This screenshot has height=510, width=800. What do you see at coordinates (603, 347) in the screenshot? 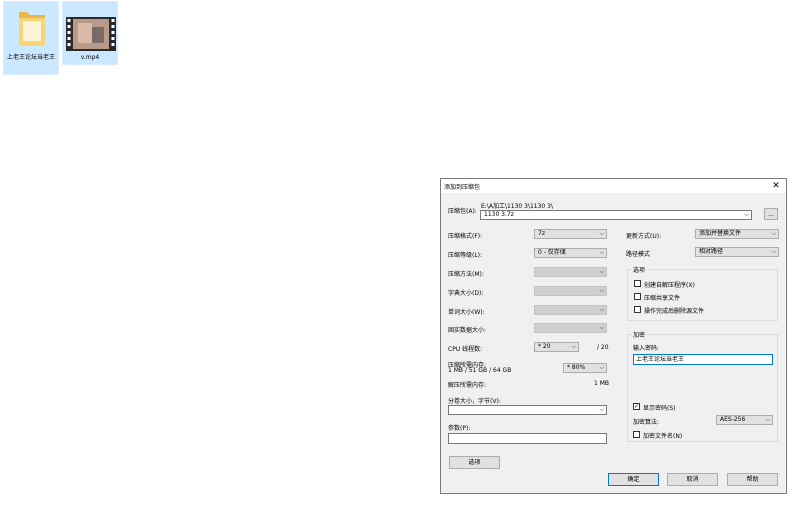
I see `cpu-total: / 20` at bounding box center [603, 347].